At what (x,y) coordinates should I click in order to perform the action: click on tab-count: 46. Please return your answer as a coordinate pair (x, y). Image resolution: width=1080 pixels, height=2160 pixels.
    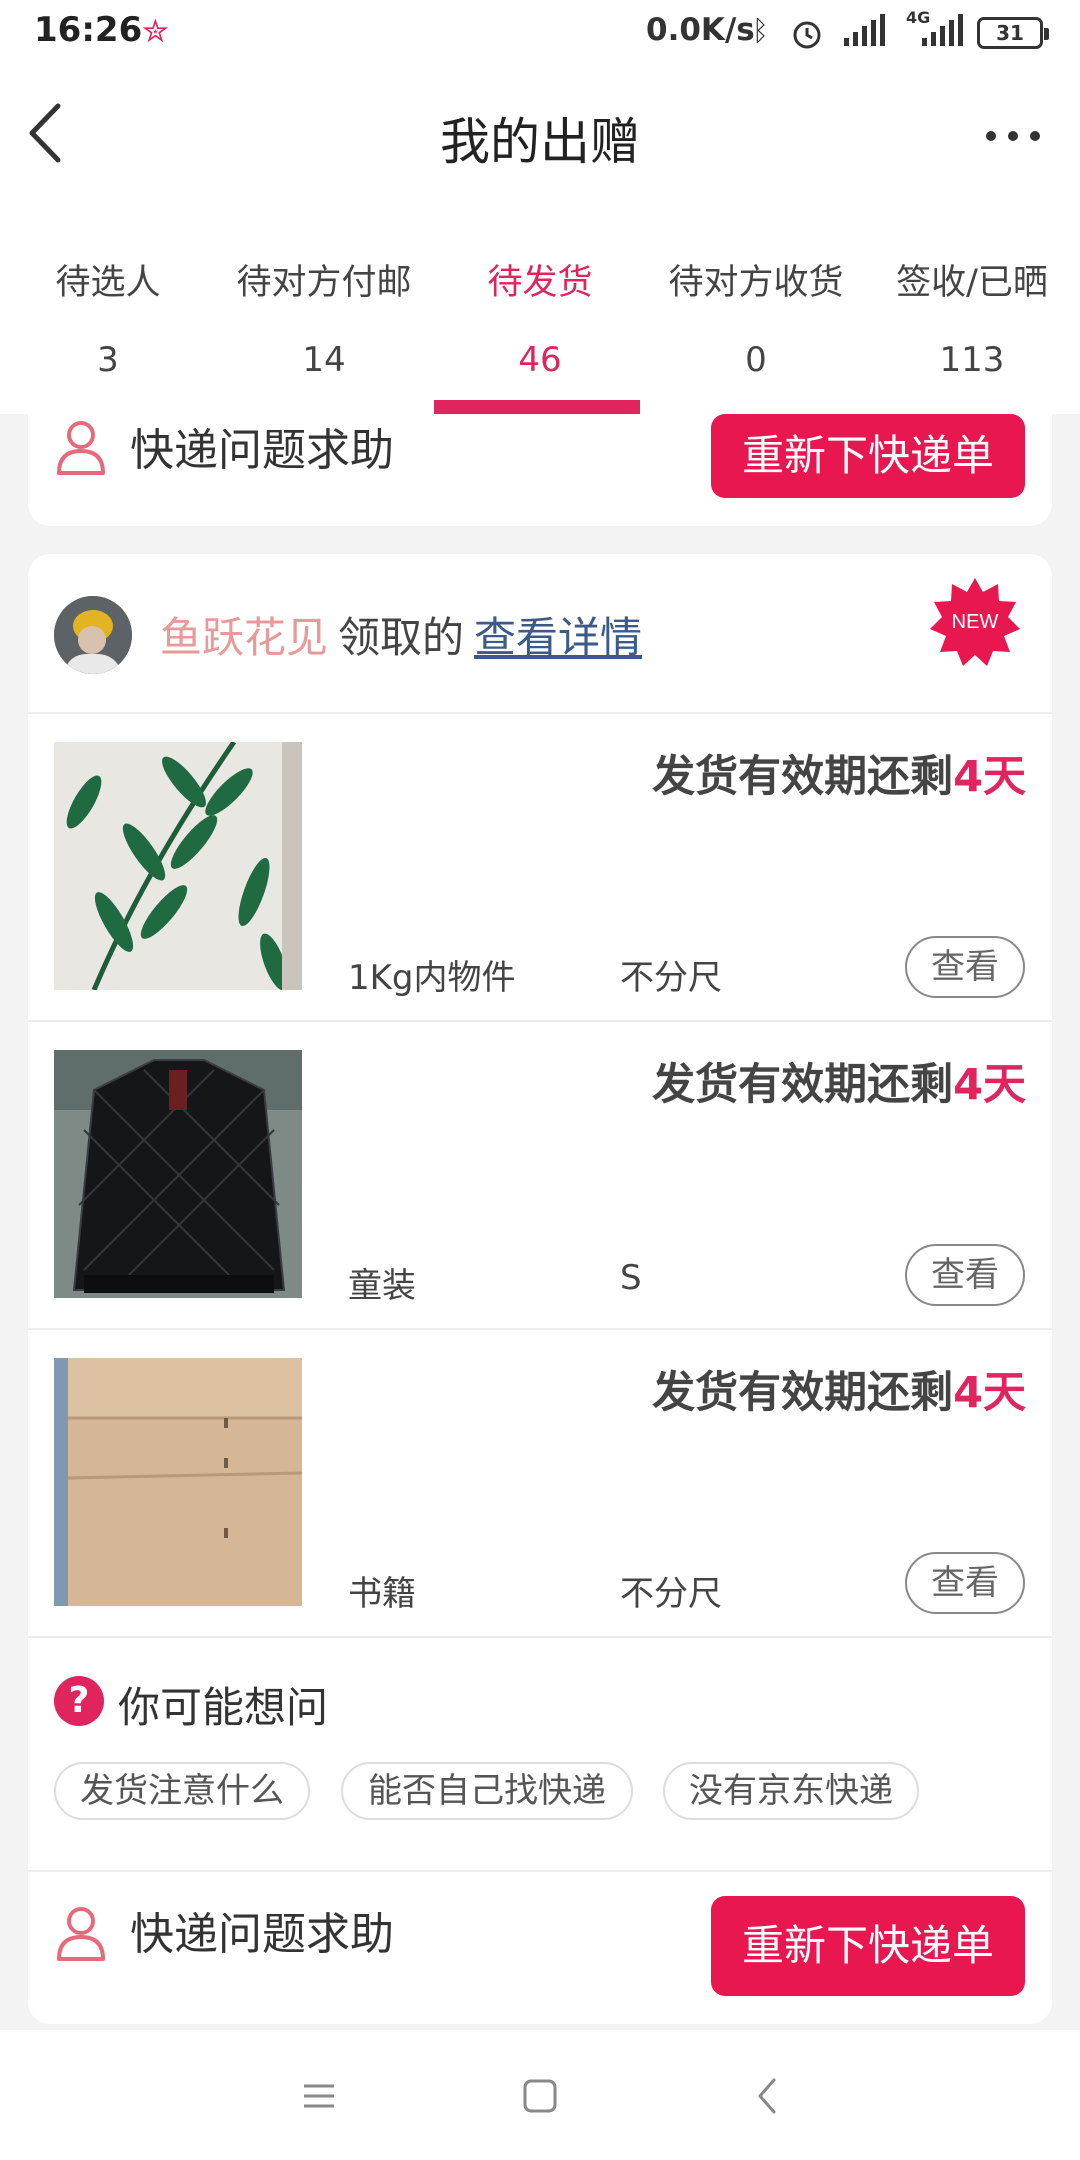
    Looking at the image, I should click on (540, 360).